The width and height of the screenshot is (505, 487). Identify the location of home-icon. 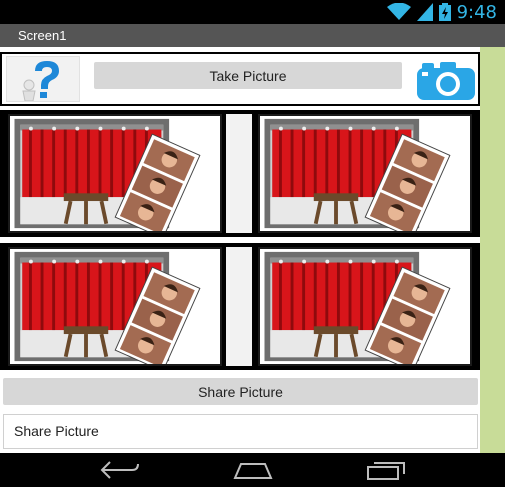
(253, 470).